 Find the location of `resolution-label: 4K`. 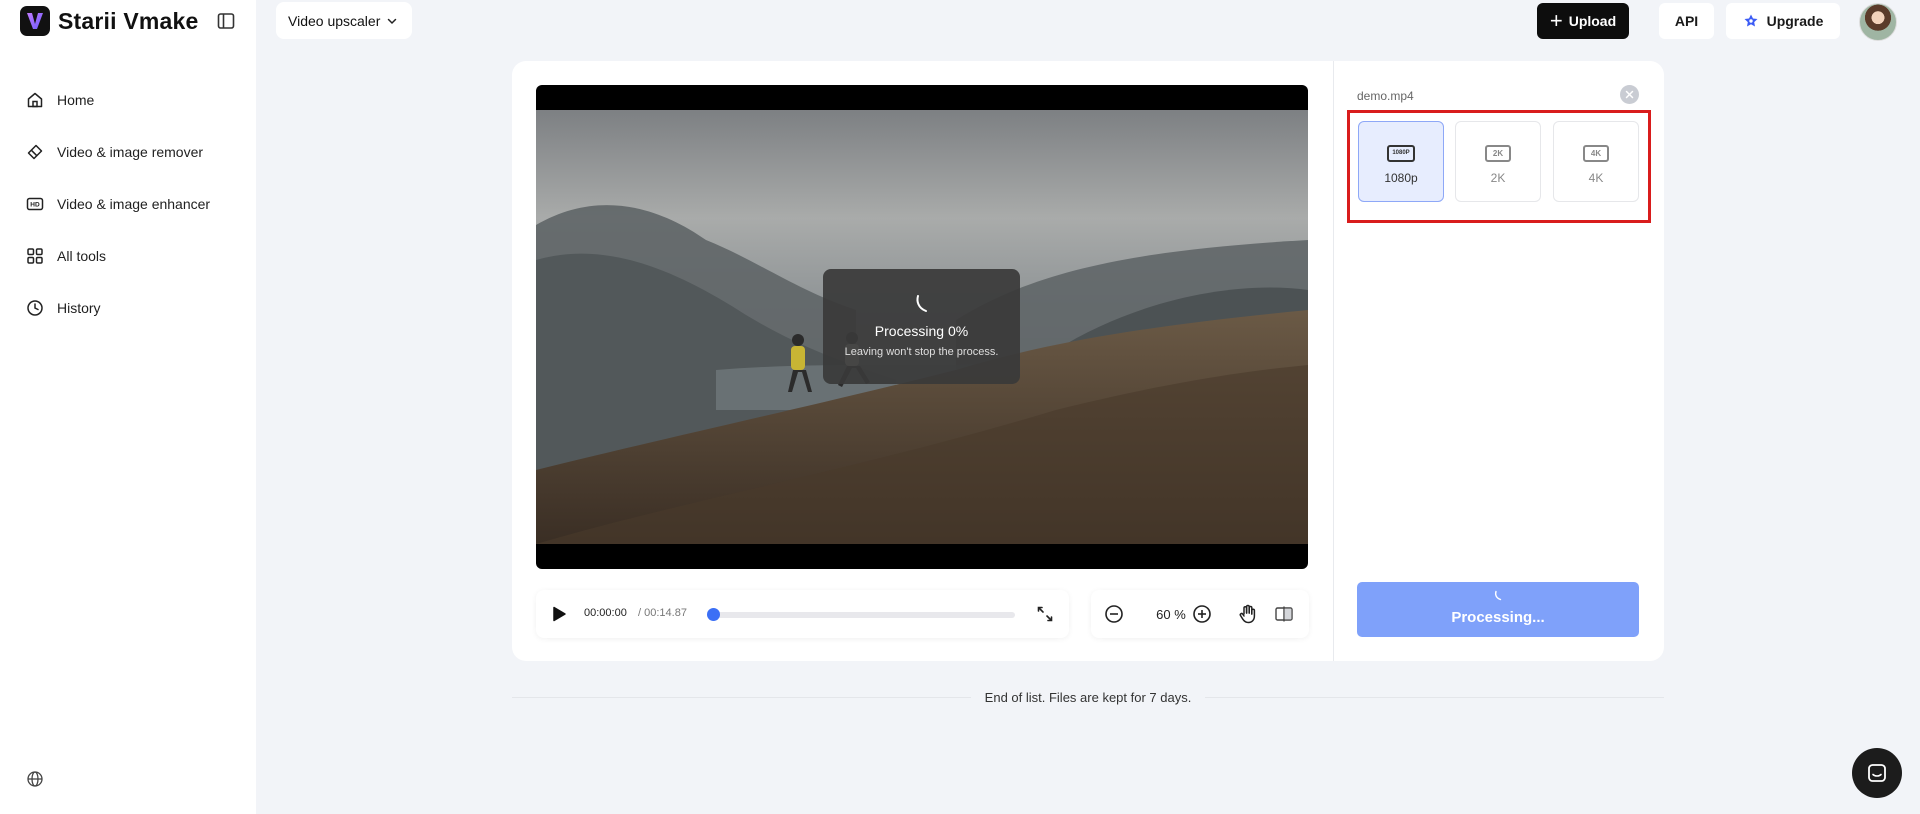

resolution-label: 4K is located at coordinates (1596, 178).